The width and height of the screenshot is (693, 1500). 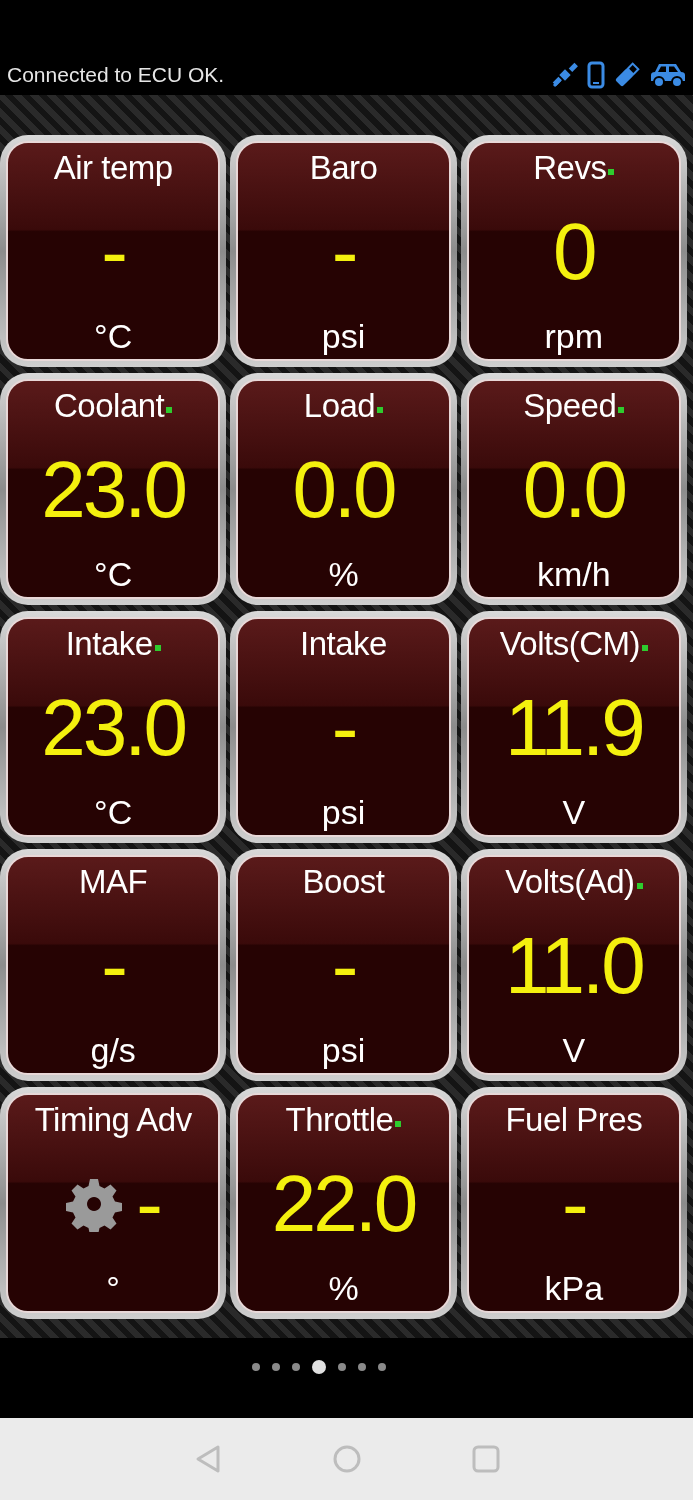 What do you see at coordinates (339, 1120) in the screenshot?
I see `gauge-label: Throttle` at bounding box center [339, 1120].